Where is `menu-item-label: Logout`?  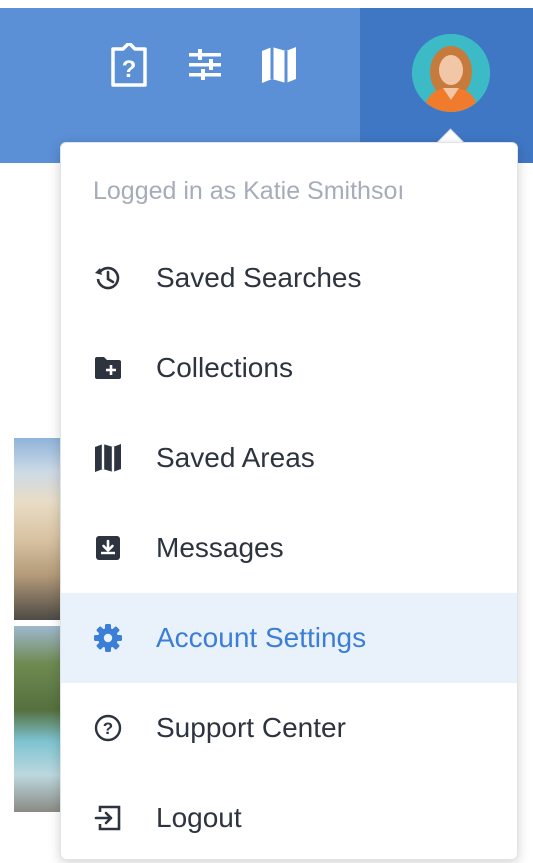
menu-item-label: Logout is located at coordinates (199, 817).